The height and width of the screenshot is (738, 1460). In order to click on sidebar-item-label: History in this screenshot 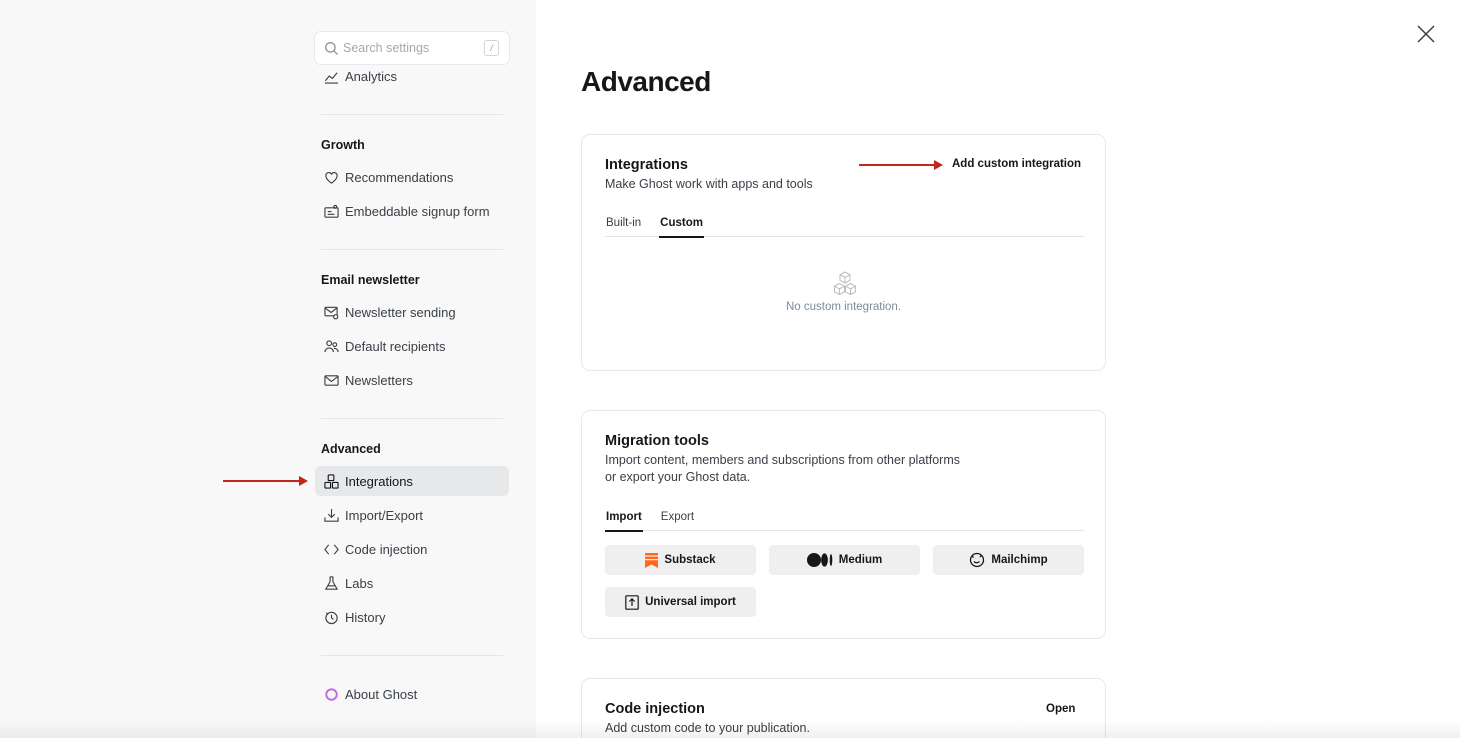, I will do `click(365, 617)`.